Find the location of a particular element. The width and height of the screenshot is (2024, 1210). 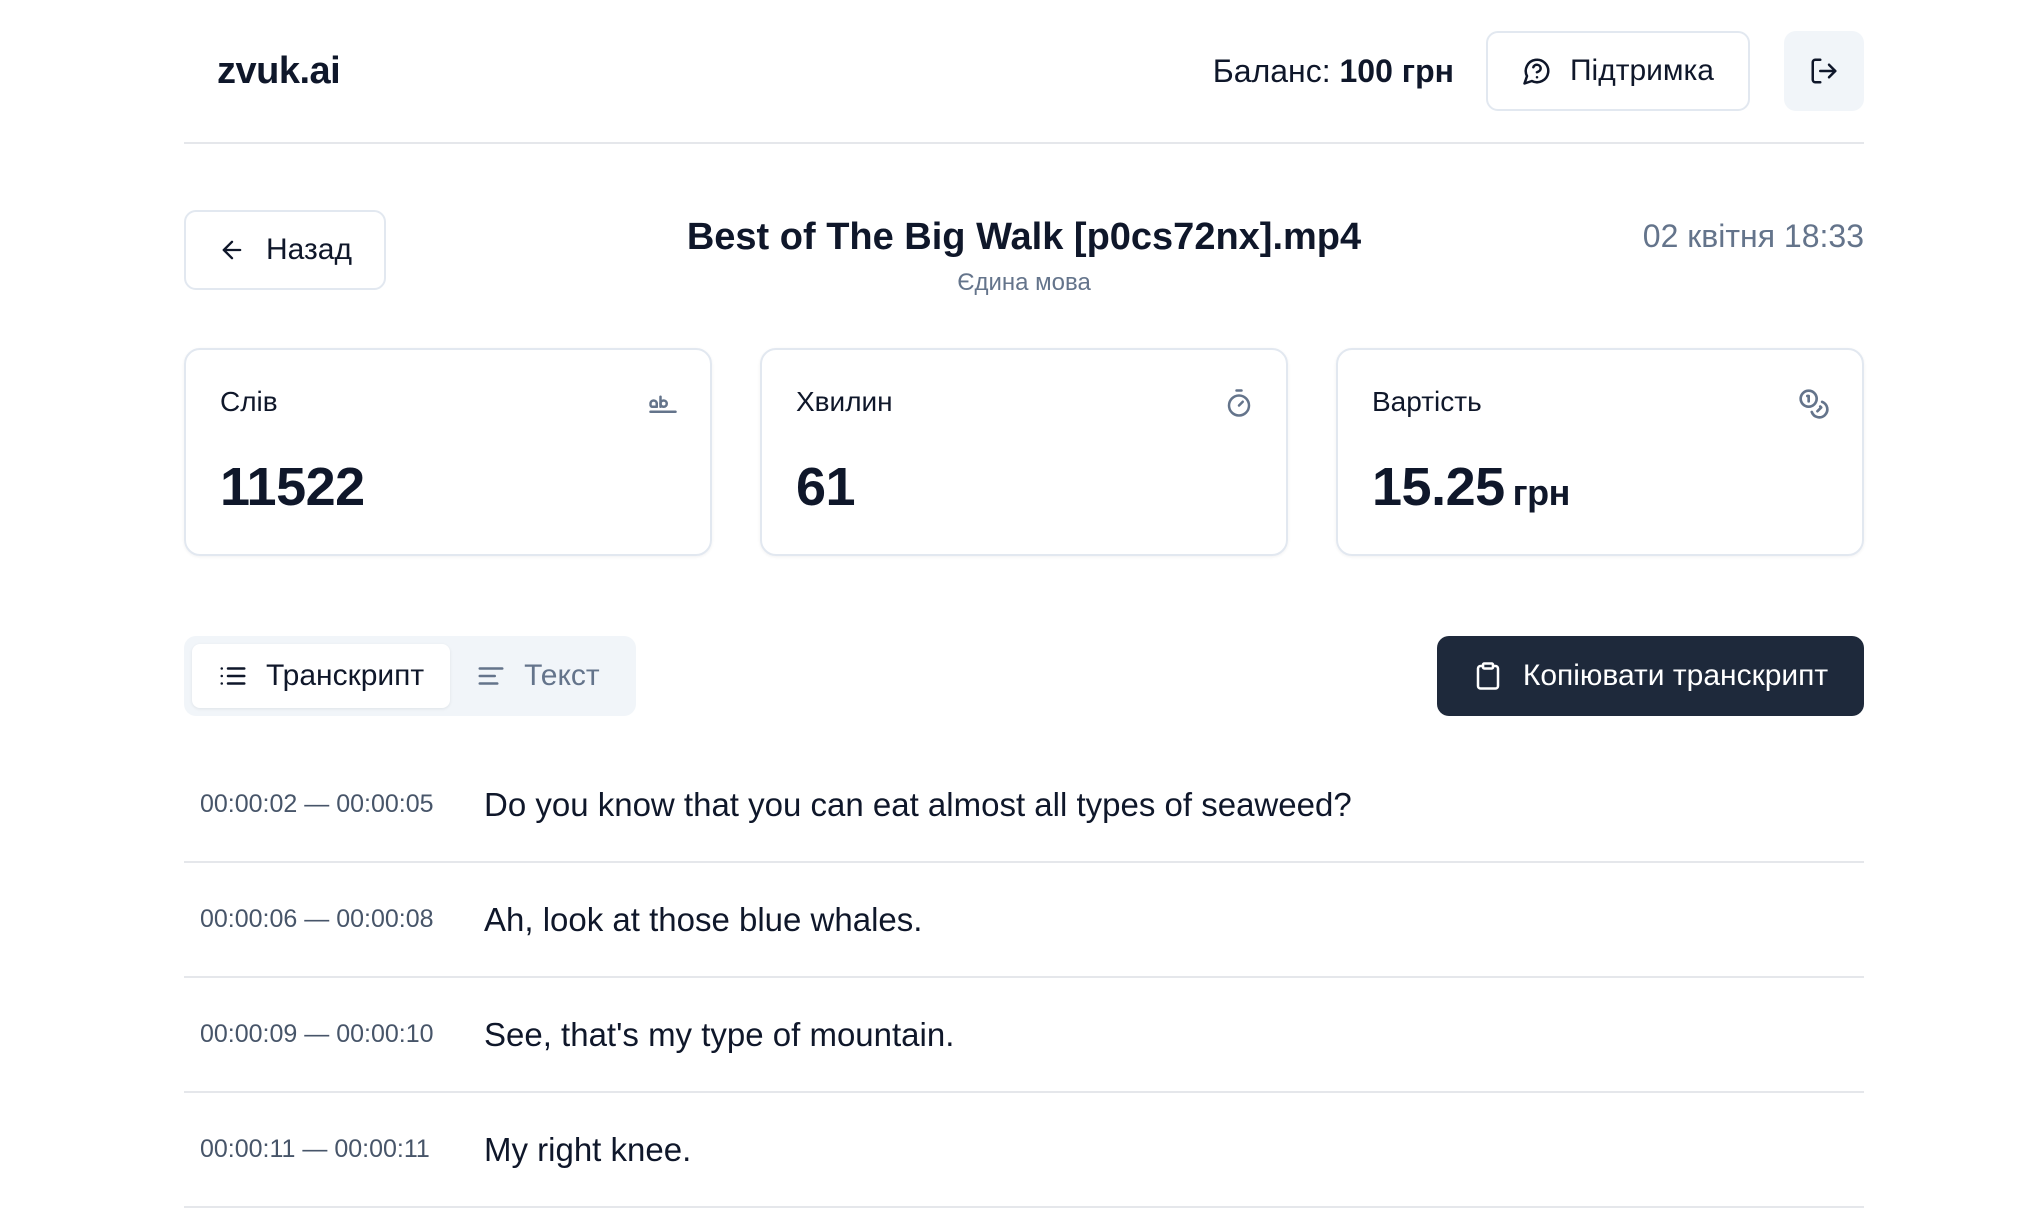

list-icon is located at coordinates (233, 676).